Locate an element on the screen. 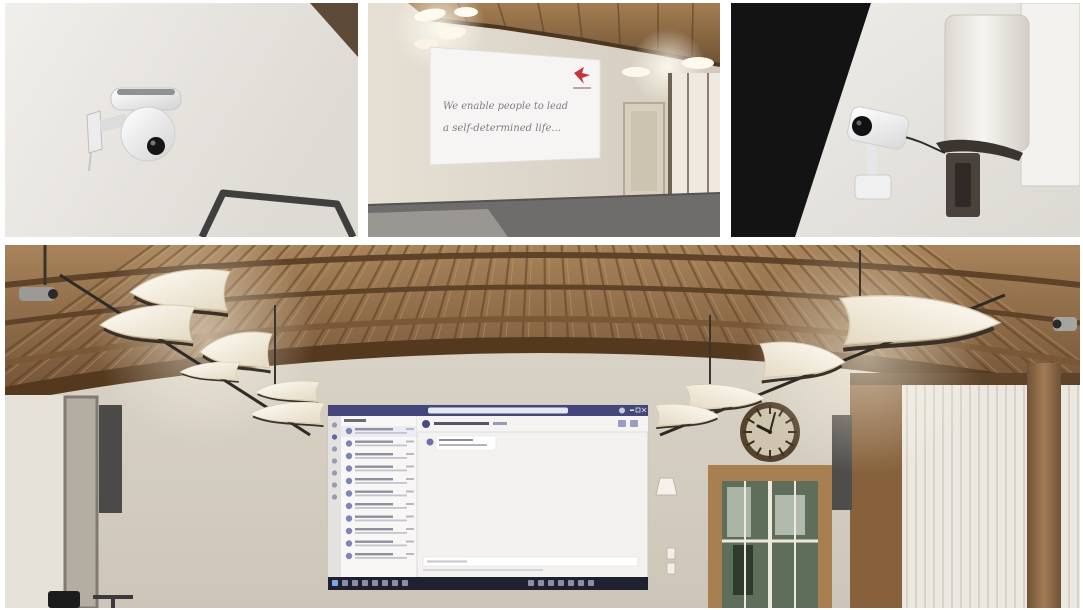  compose-placeholder is located at coordinates (447, 561).